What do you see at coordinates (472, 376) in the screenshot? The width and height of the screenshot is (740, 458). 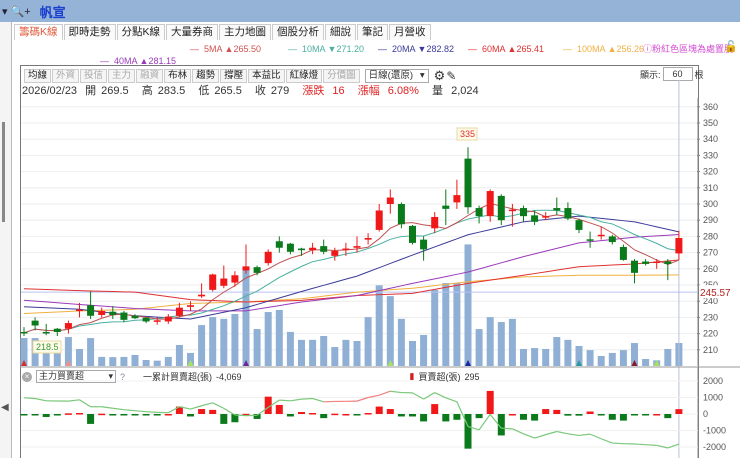 I see `bar-value: 295` at bounding box center [472, 376].